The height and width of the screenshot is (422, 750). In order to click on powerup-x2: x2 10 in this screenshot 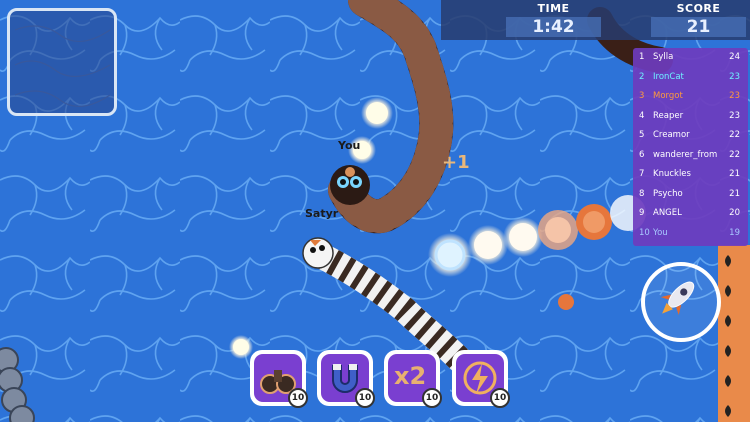, I will do `click(413, 379)`.